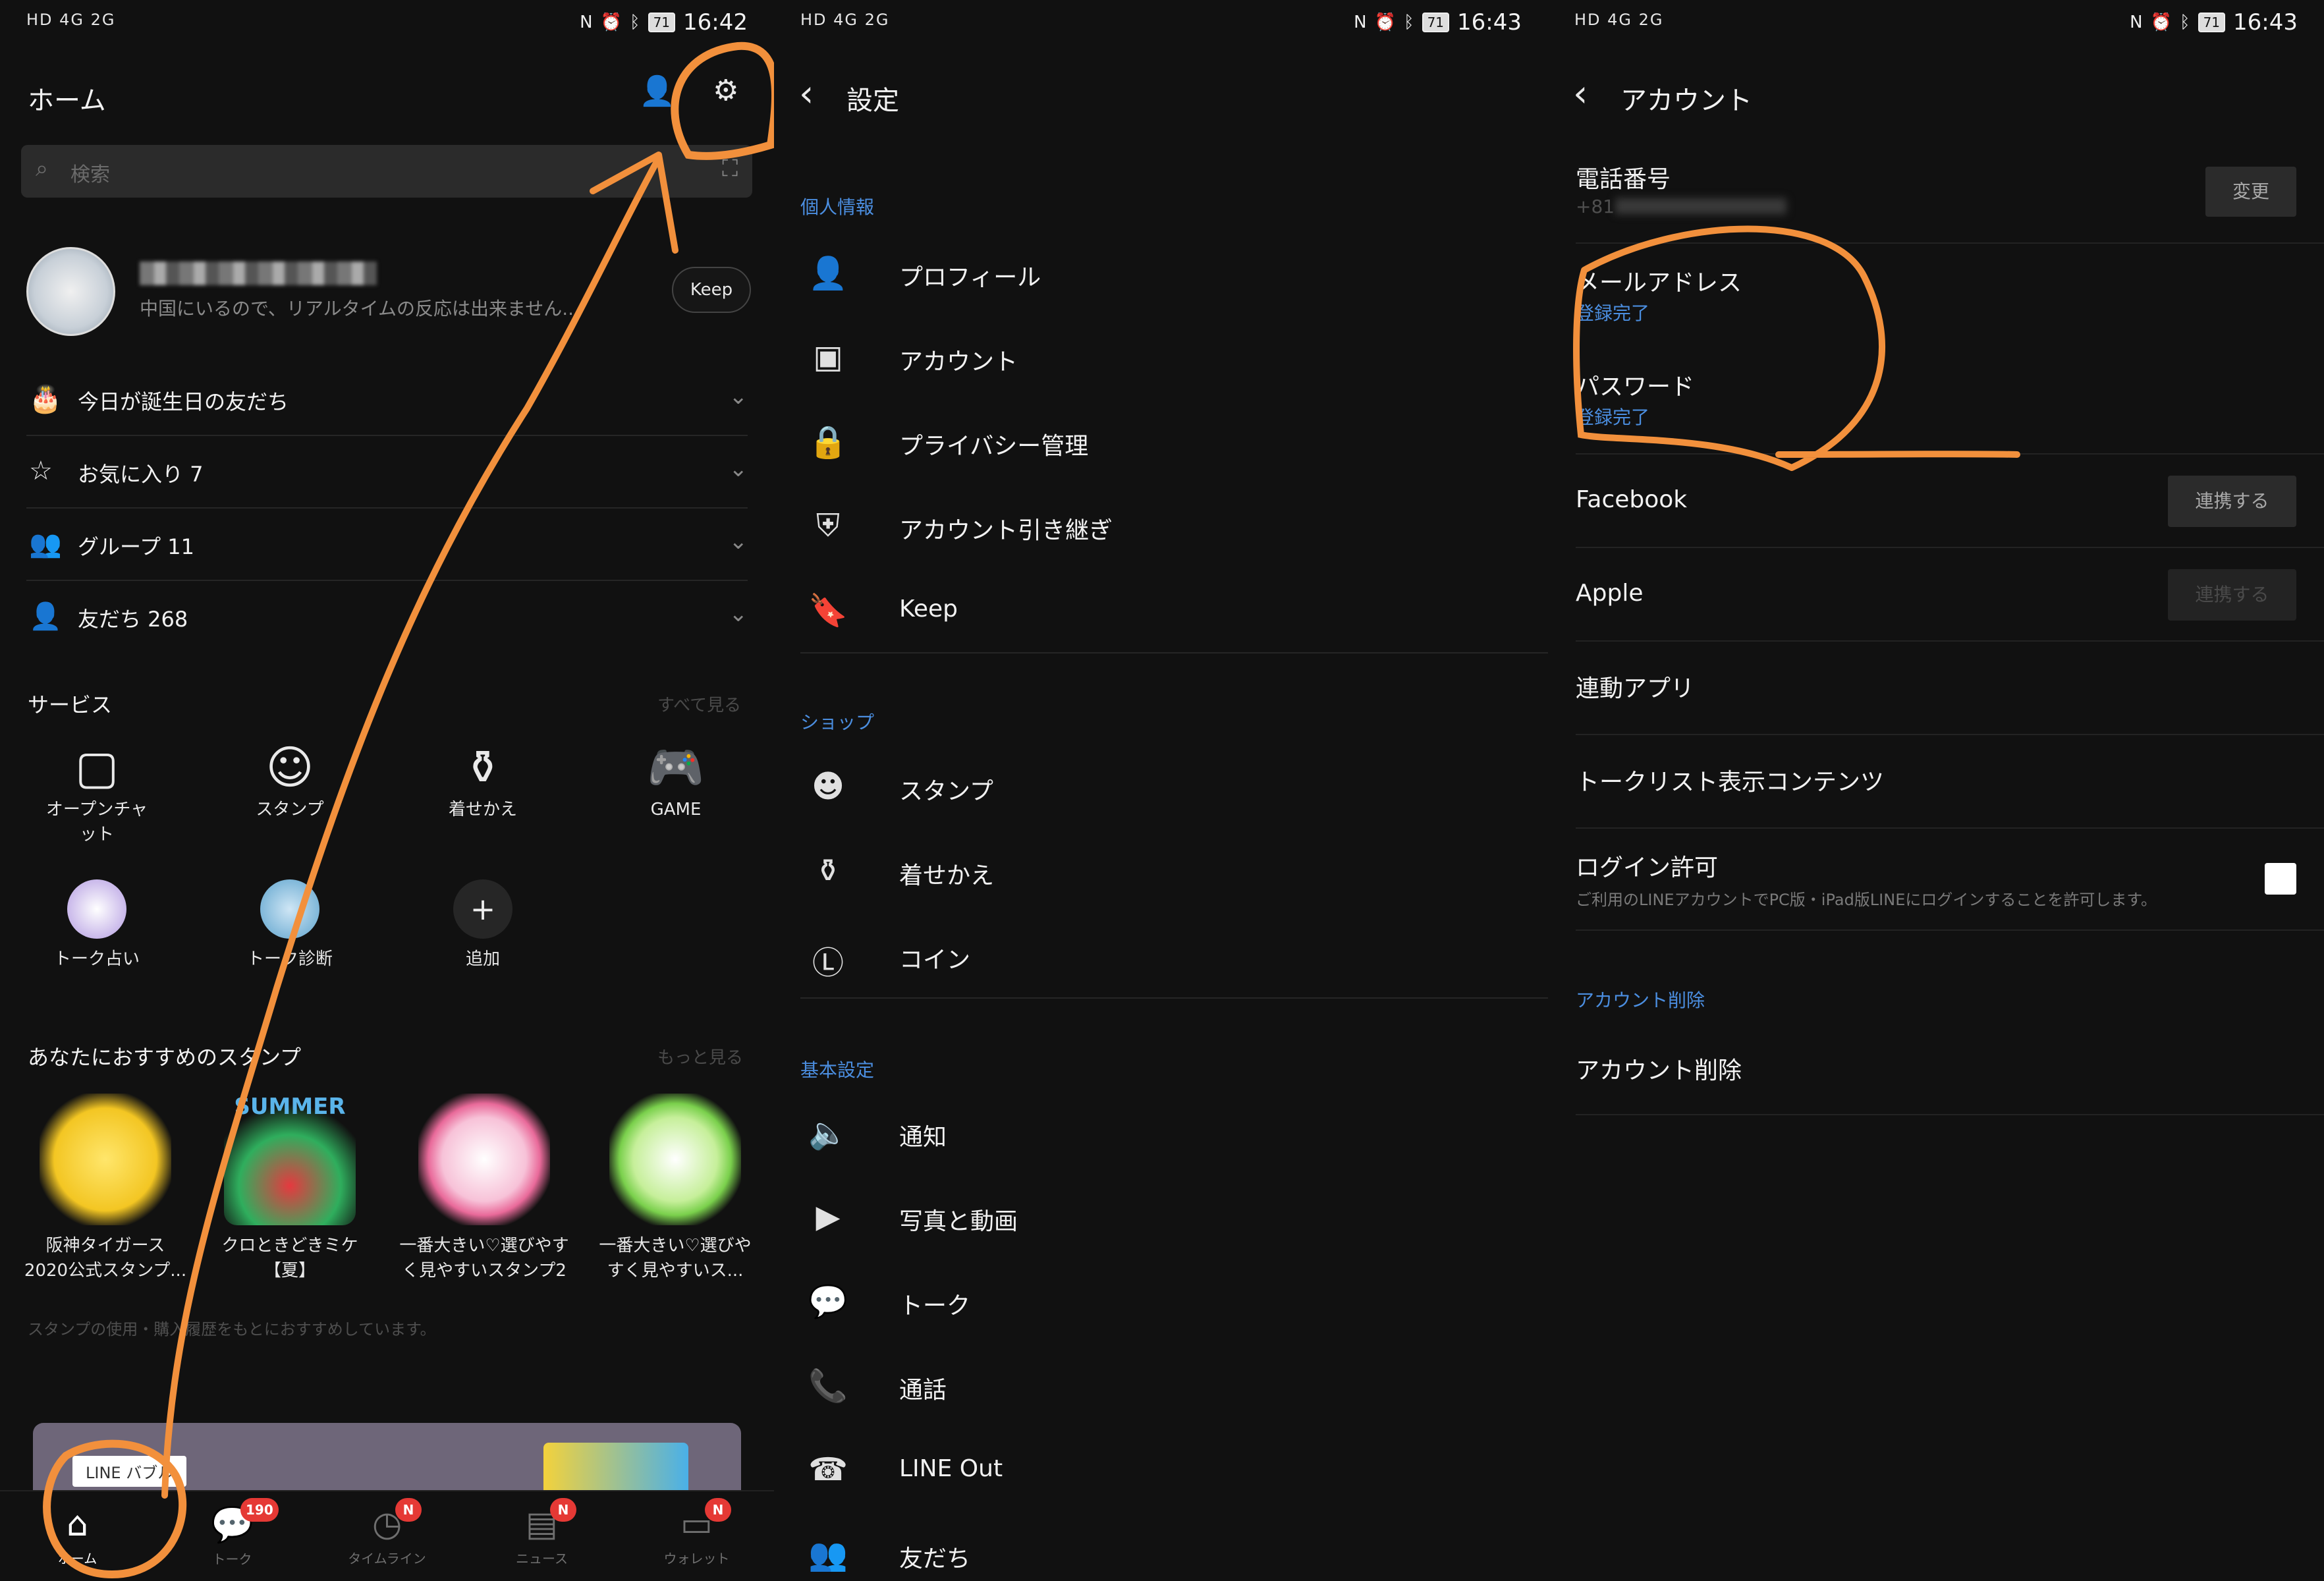 This screenshot has height=1581, width=2324. I want to click on settings-item-label: トーク, so click(935, 1305).